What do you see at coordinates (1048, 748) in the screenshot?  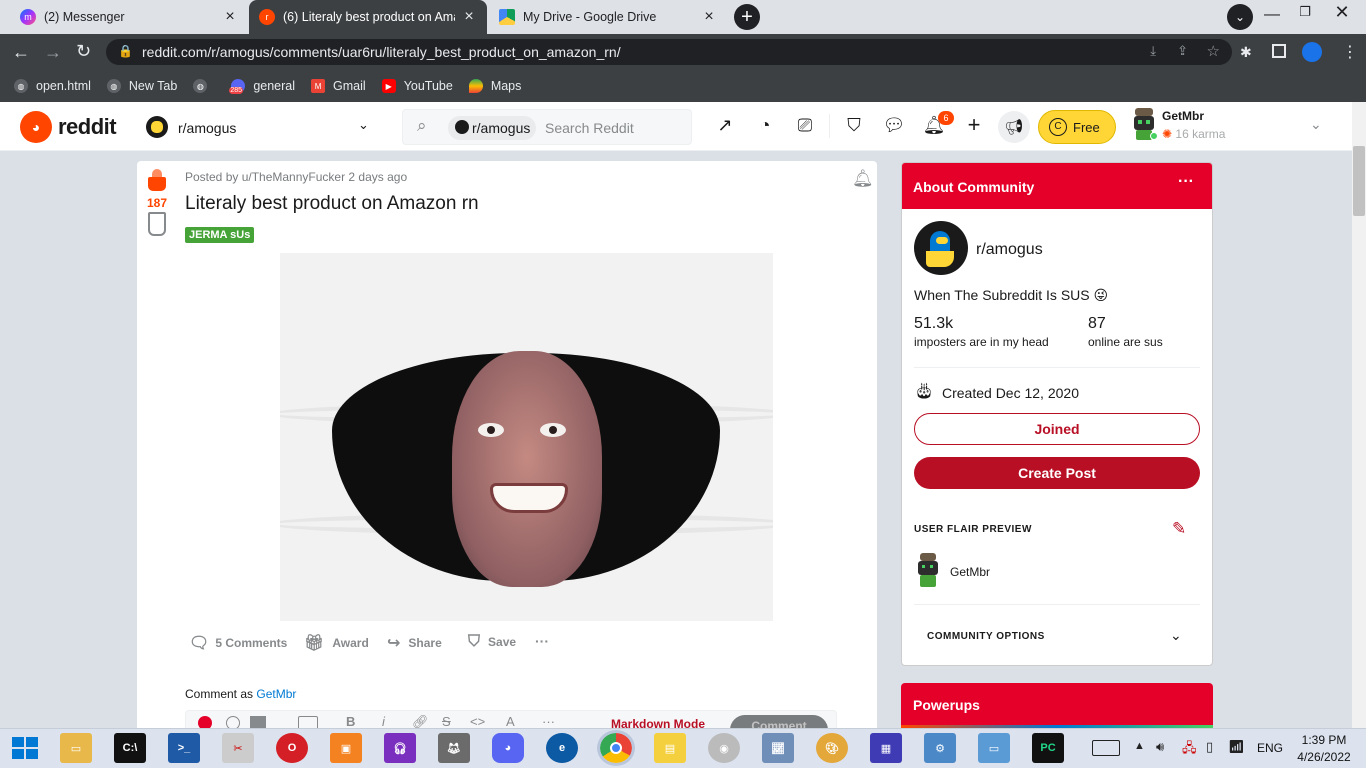 I see `pycharm-icon: PC` at bounding box center [1048, 748].